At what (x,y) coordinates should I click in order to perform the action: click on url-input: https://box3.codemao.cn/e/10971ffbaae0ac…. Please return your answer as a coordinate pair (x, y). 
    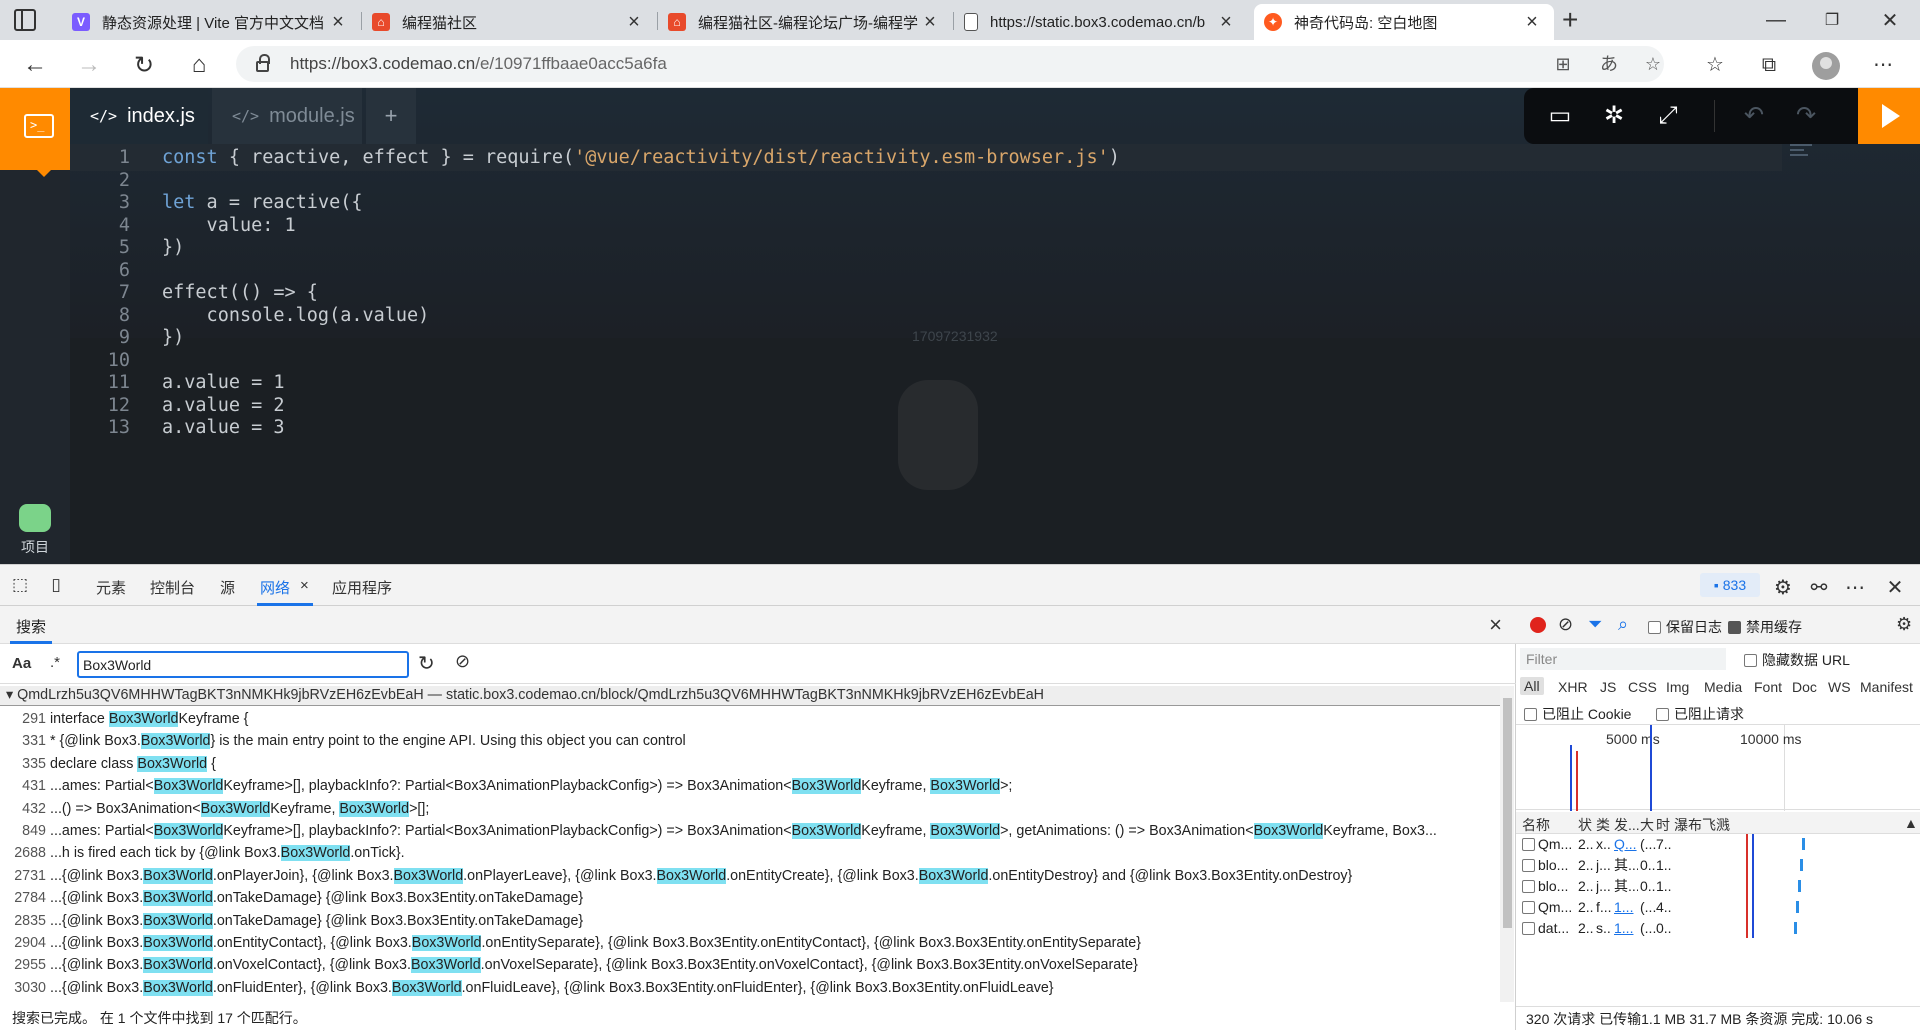
    Looking at the image, I should click on (950, 64).